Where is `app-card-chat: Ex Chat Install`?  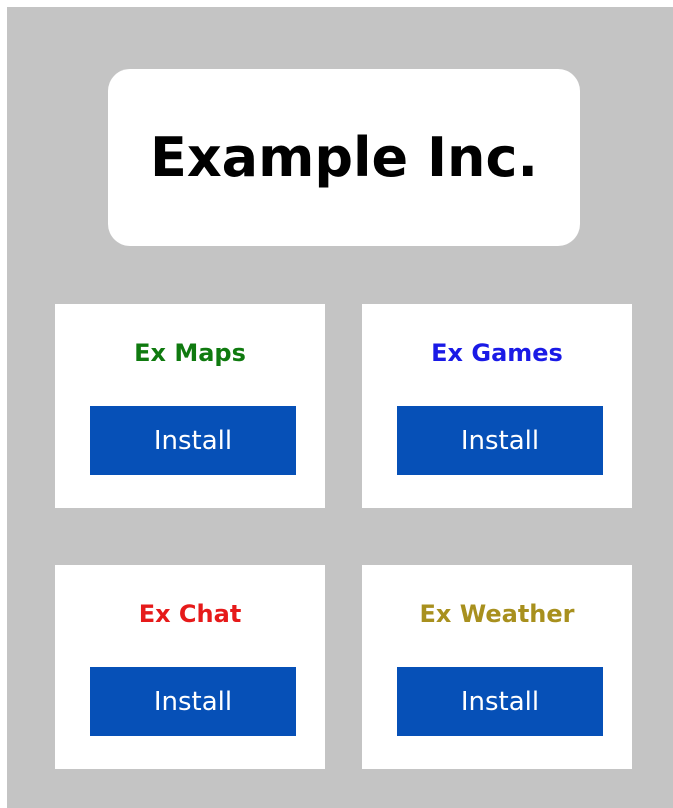 app-card-chat: Ex Chat Install is located at coordinates (190, 667).